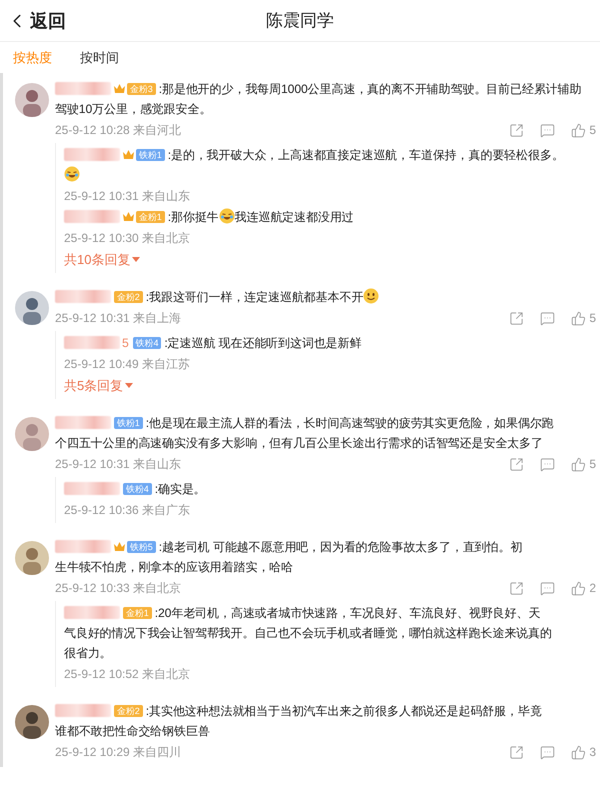  Describe the element at coordinates (294, 217) in the screenshot. I see `comment-text: 我连巡航定速都没用过` at that location.